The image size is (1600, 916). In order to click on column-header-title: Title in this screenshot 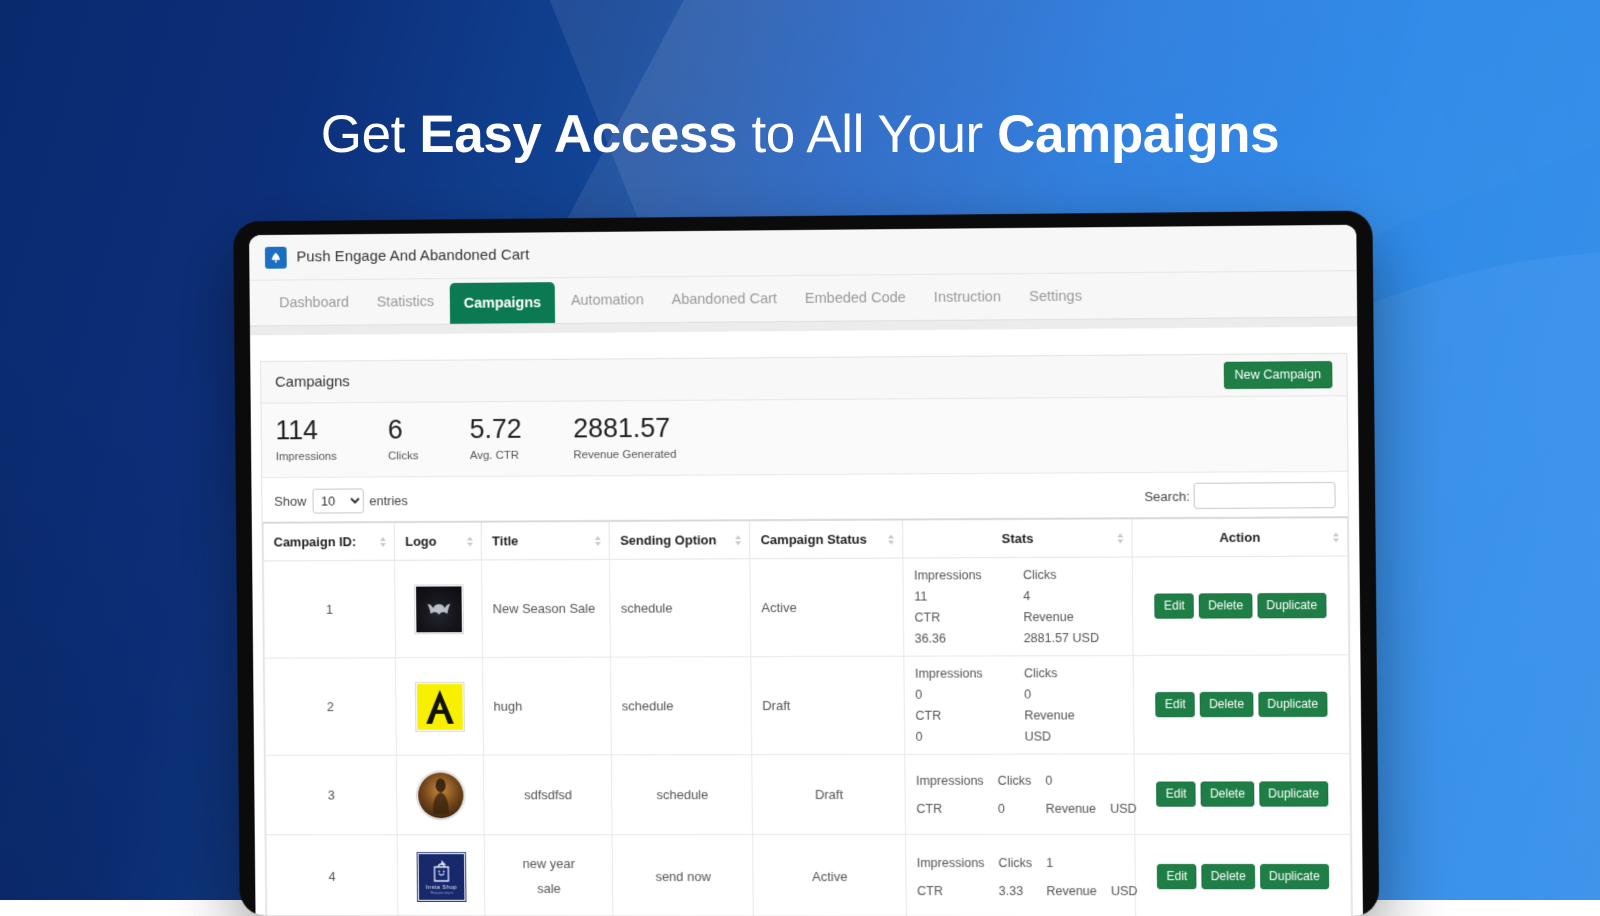, I will do `click(545, 540)`.